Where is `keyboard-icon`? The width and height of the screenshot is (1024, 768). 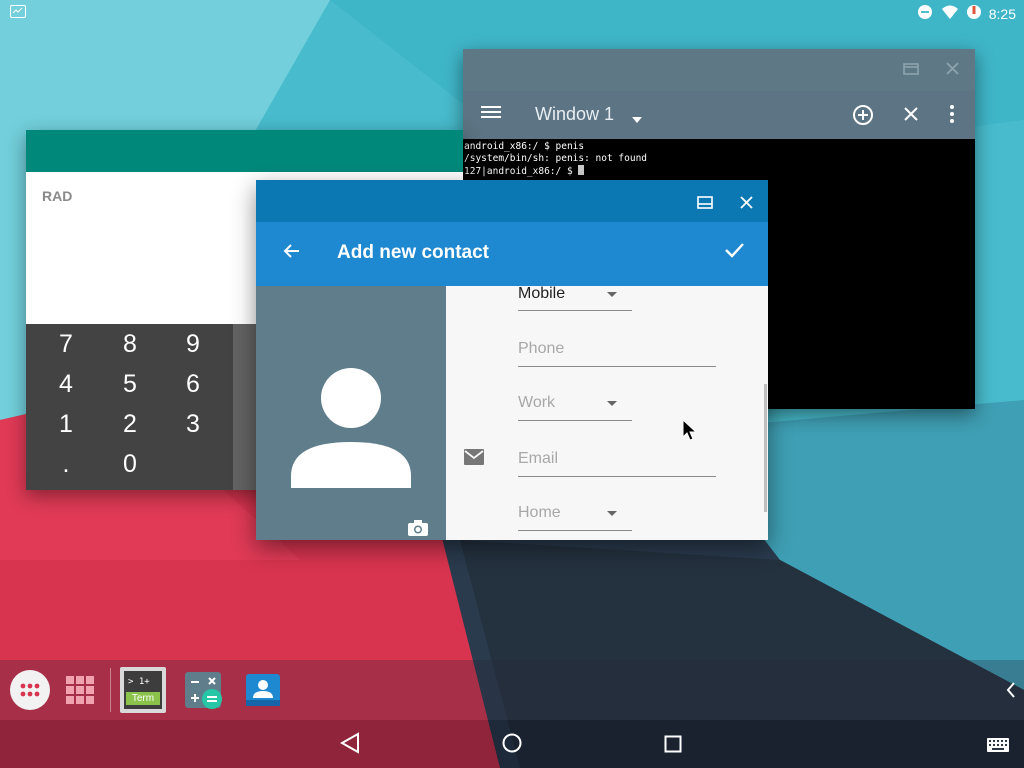 keyboard-icon is located at coordinates (998, 746).